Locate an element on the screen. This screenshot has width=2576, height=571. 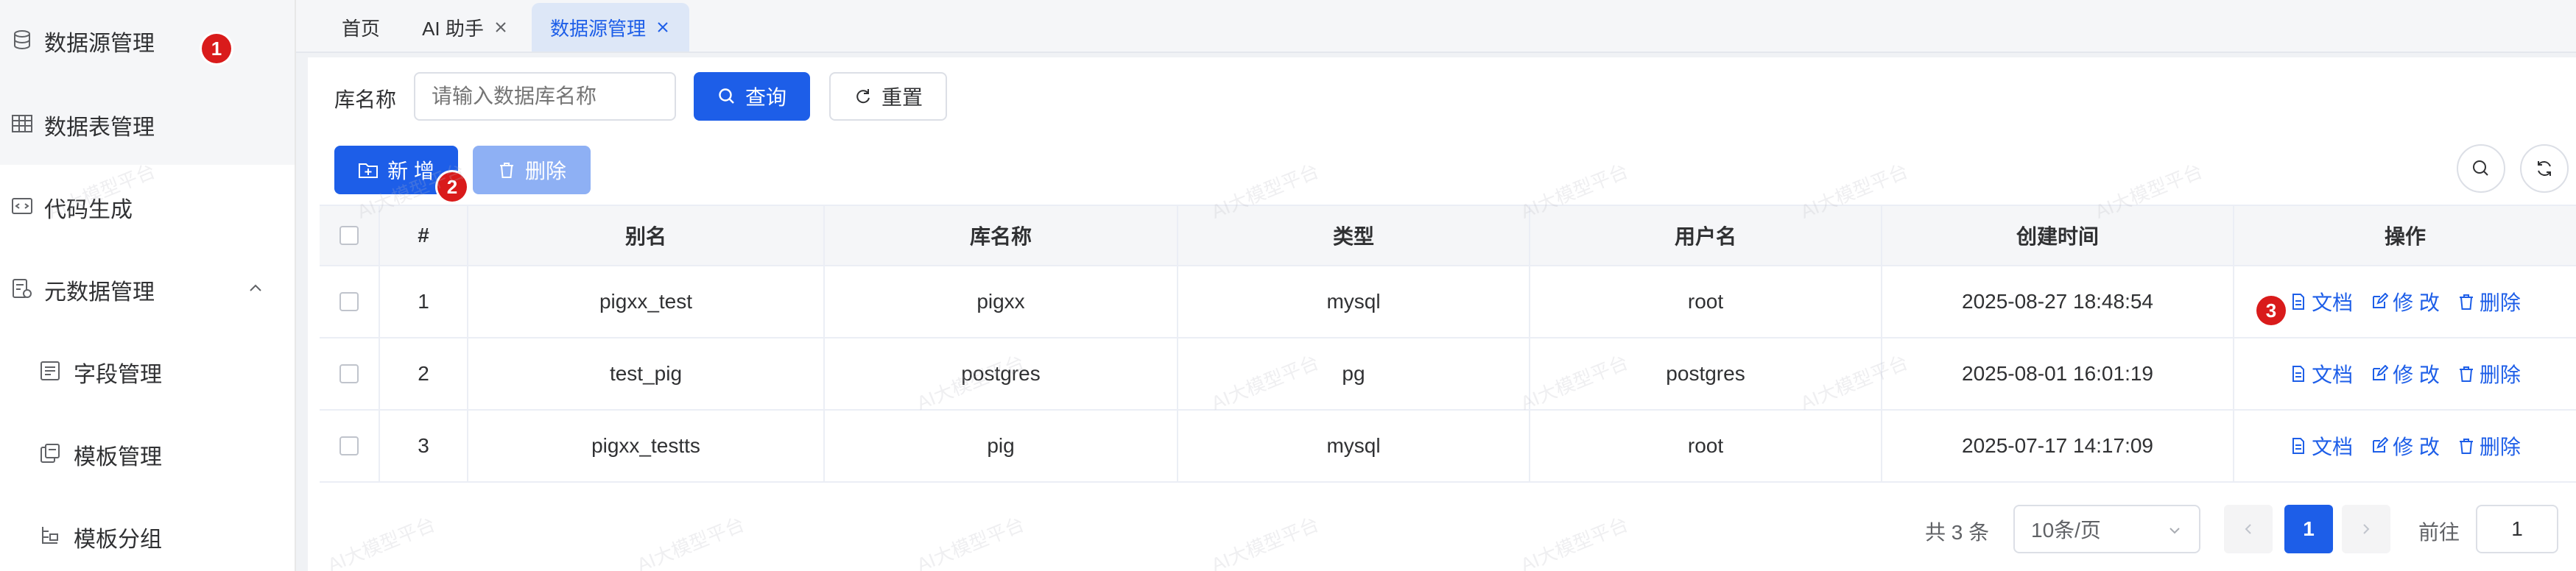
sidebar-item-datatable: 数据表管理 is located at coordinates (147, 124).